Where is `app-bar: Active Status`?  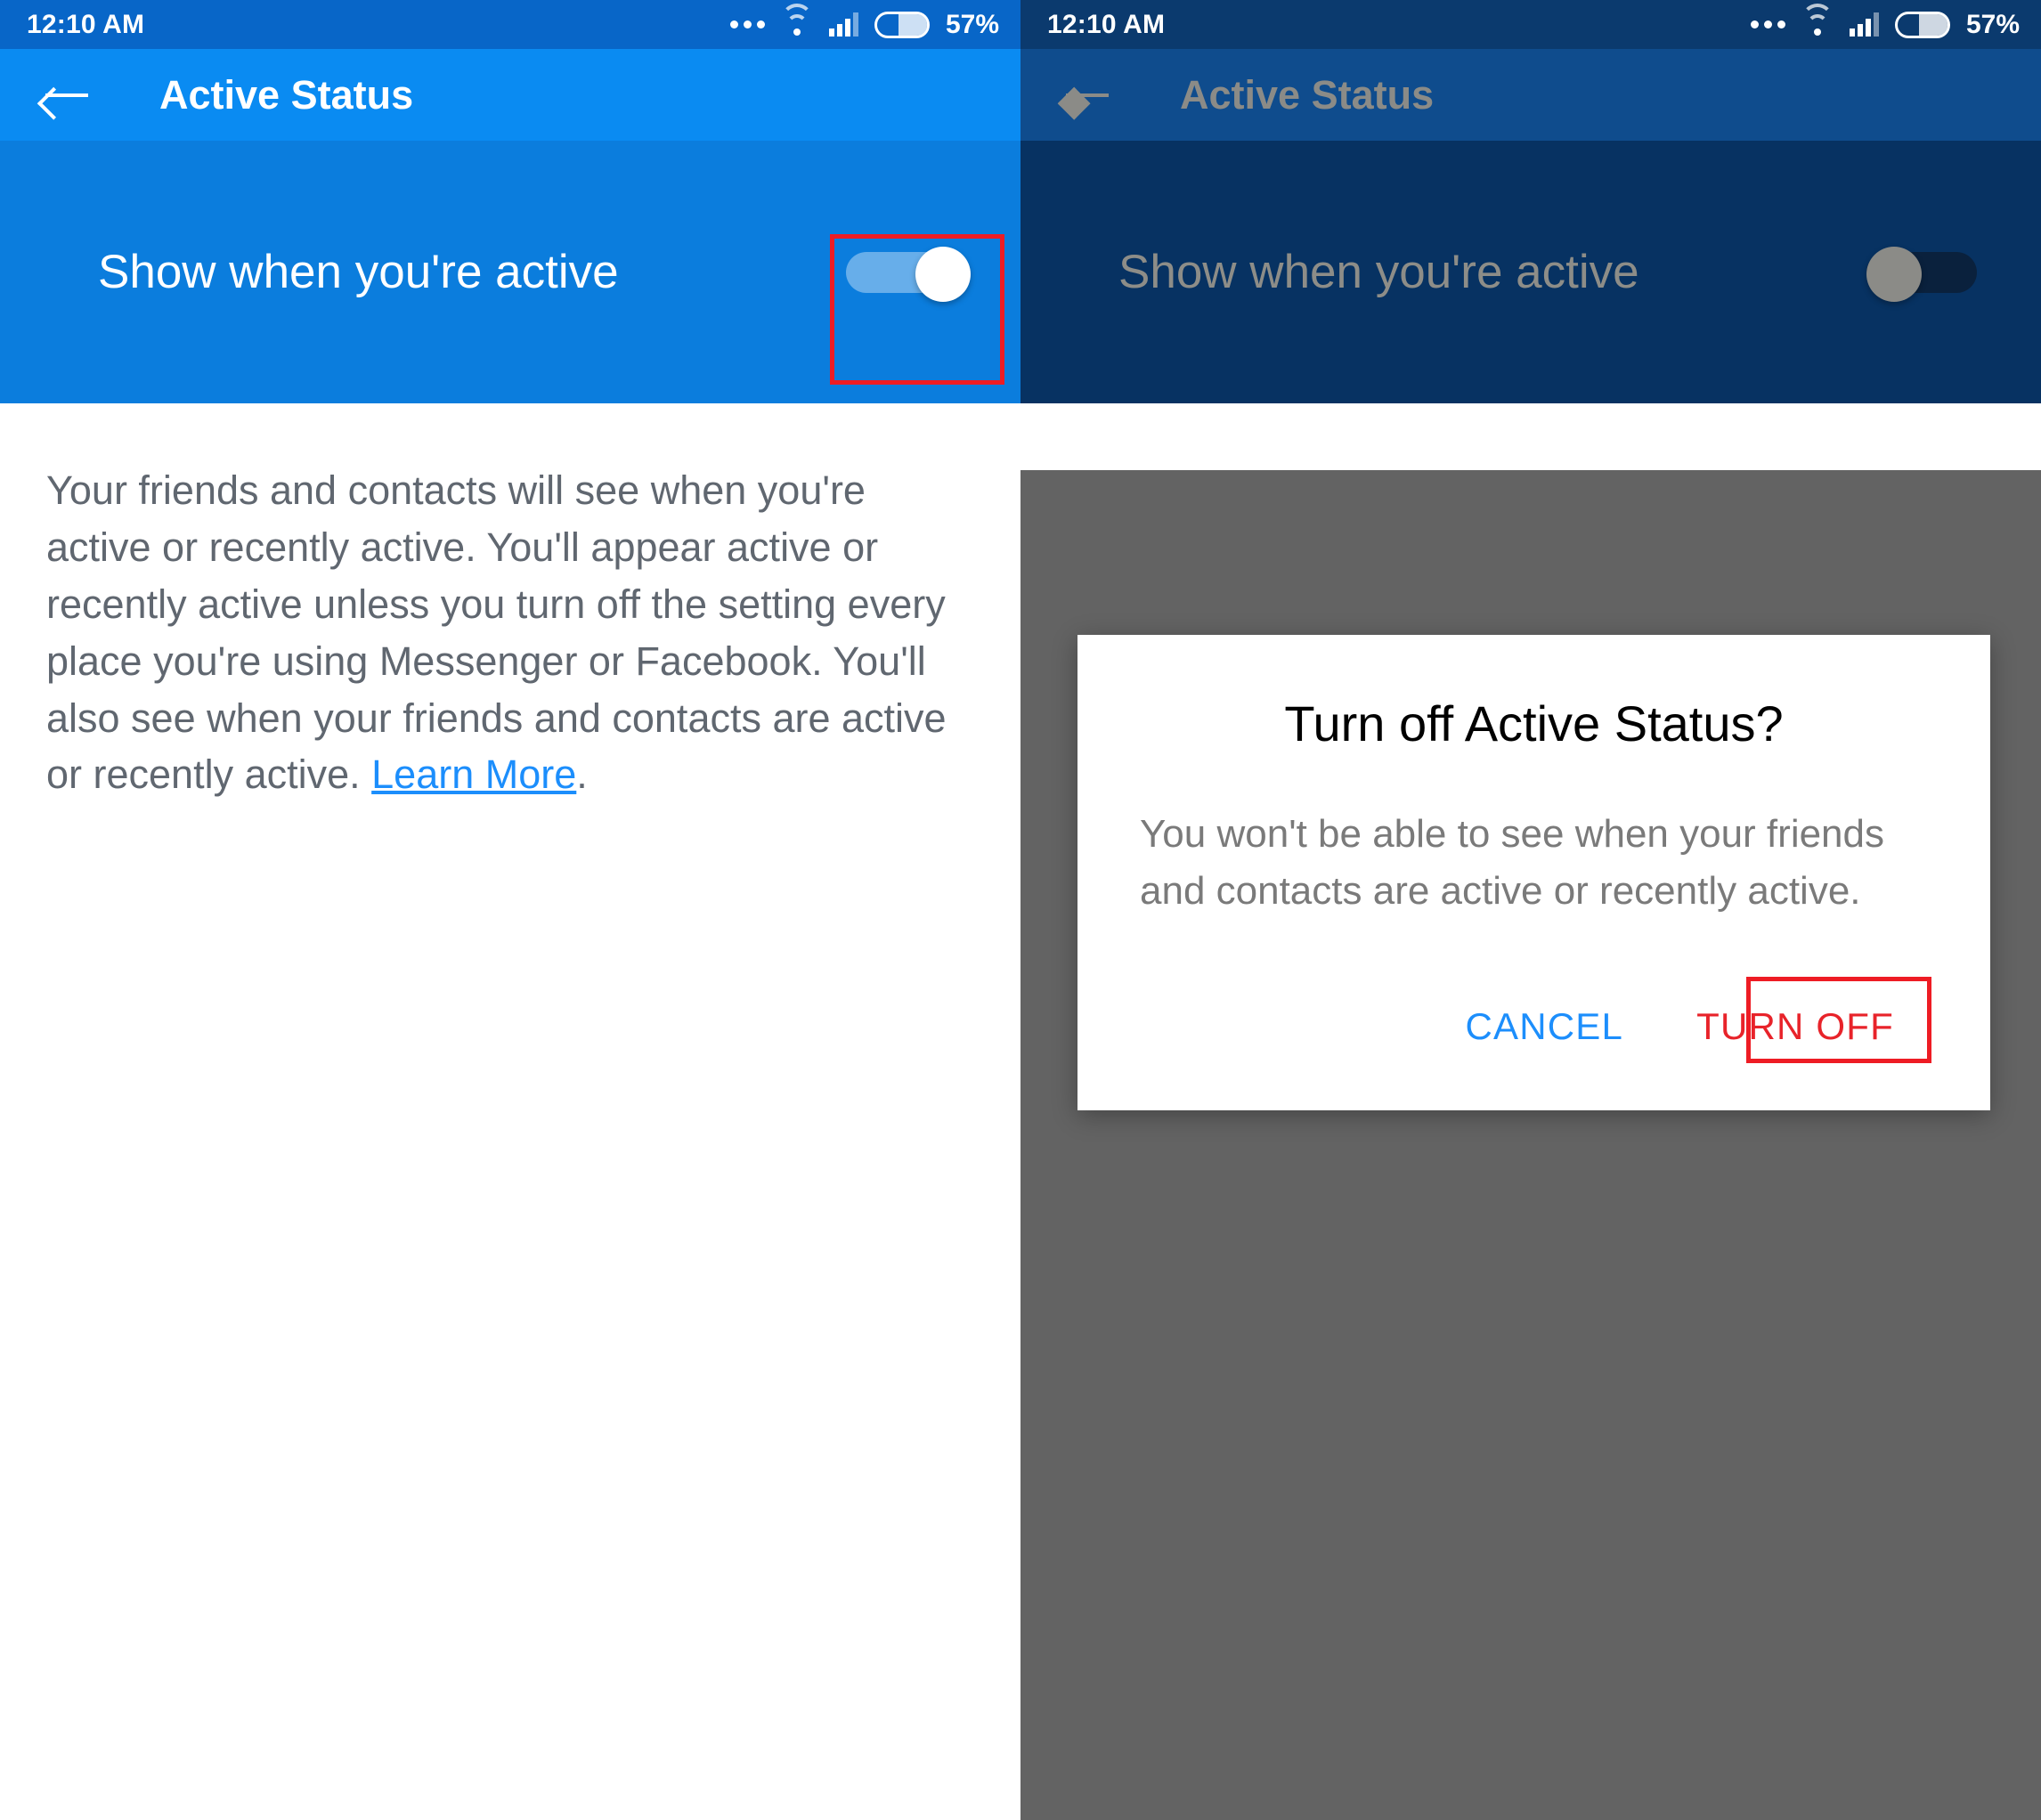 app-bar: Active Status is located at coordinates (510, 95).